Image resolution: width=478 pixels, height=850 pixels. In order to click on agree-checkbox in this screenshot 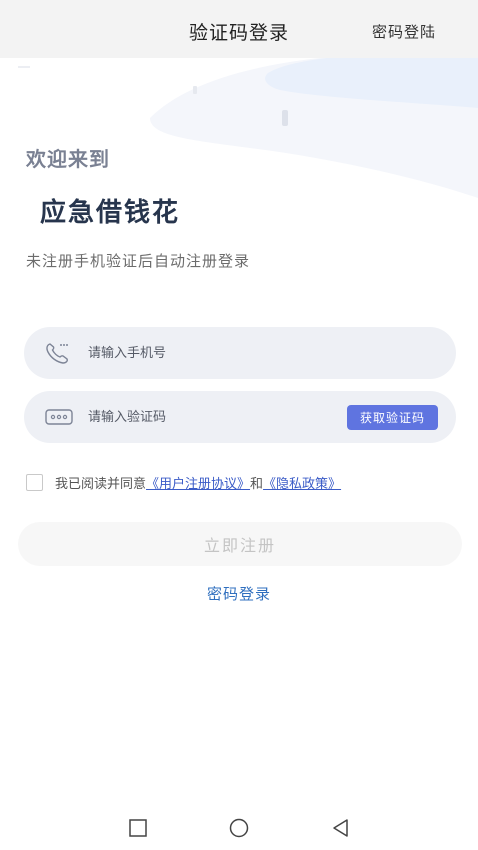, I will do `click(34, 482)`.